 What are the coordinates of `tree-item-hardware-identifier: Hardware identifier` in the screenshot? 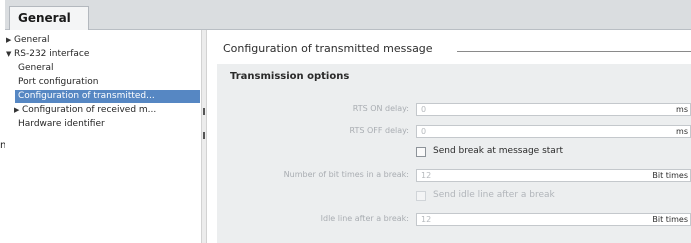 It's located at (61, 124).